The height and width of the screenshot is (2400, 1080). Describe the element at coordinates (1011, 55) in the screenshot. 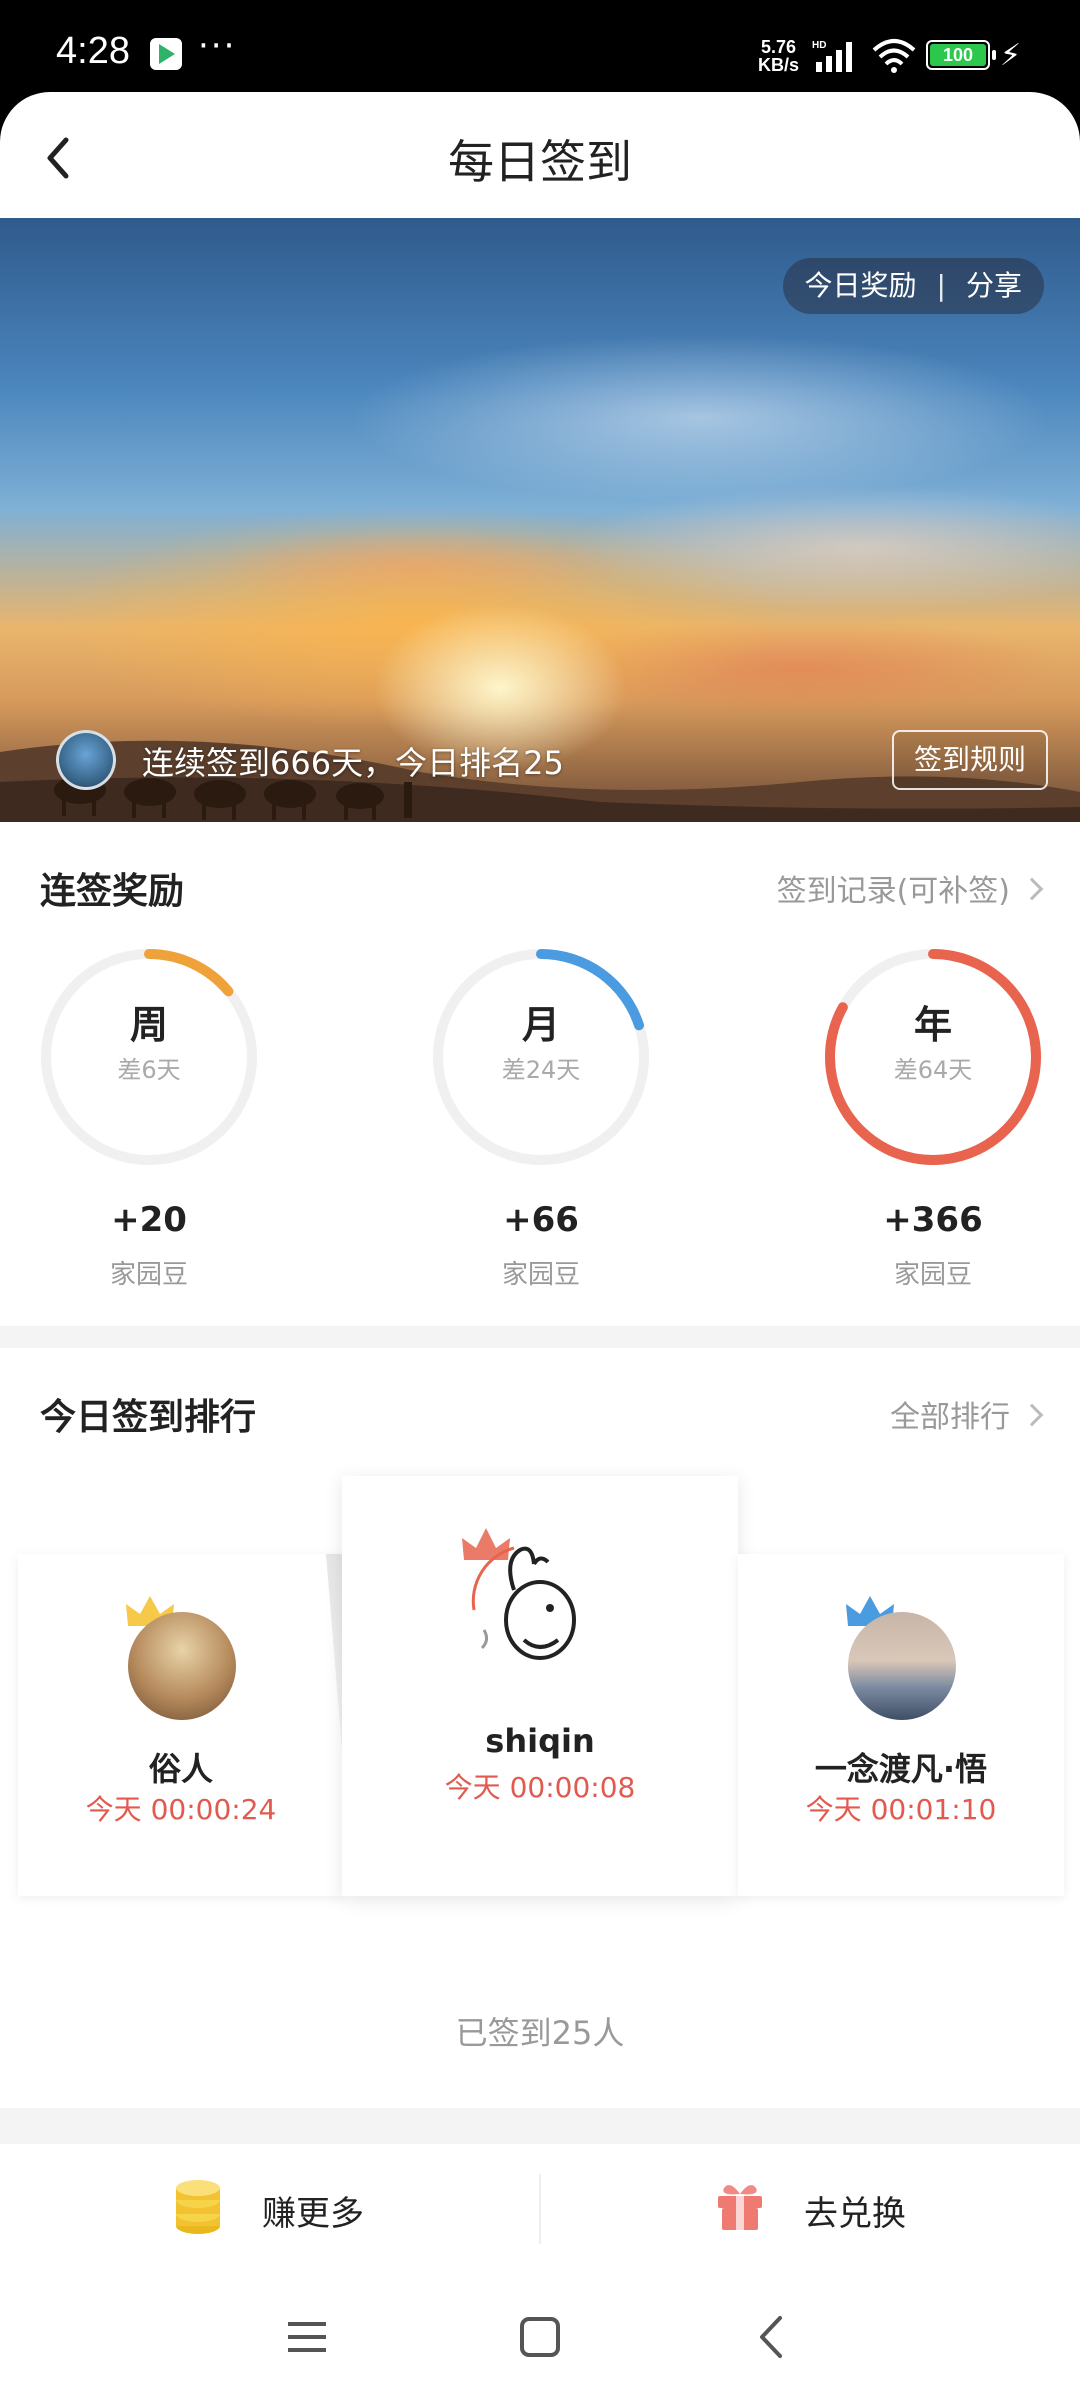

I see `charging-icon: ⚡` at that location.